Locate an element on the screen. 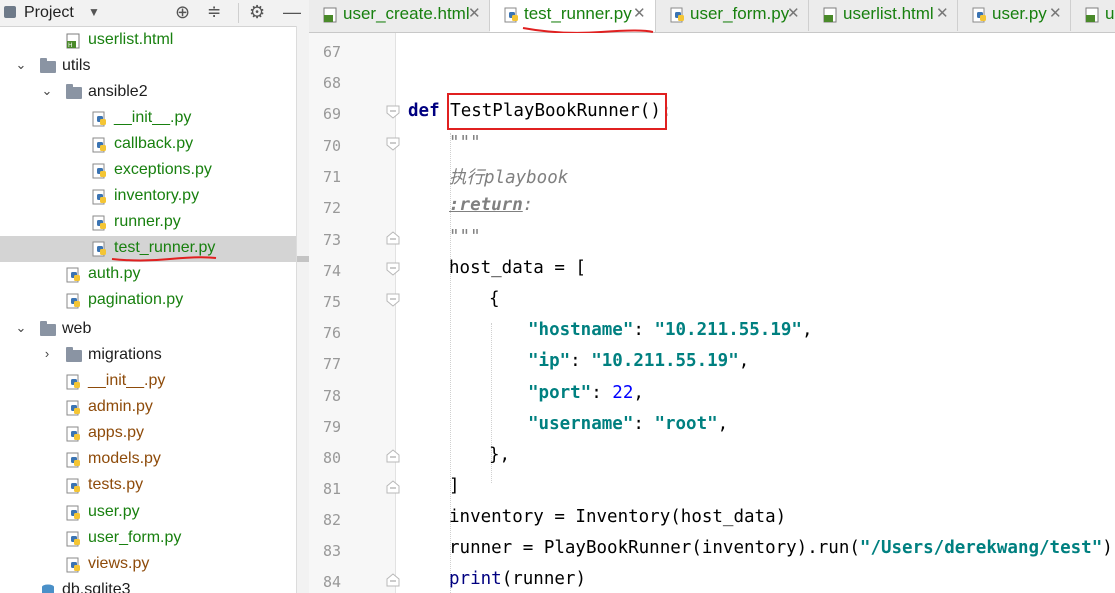 This screenshot has height=593, width=1115. dict-value: 22 is located at coordinates (623, 393).